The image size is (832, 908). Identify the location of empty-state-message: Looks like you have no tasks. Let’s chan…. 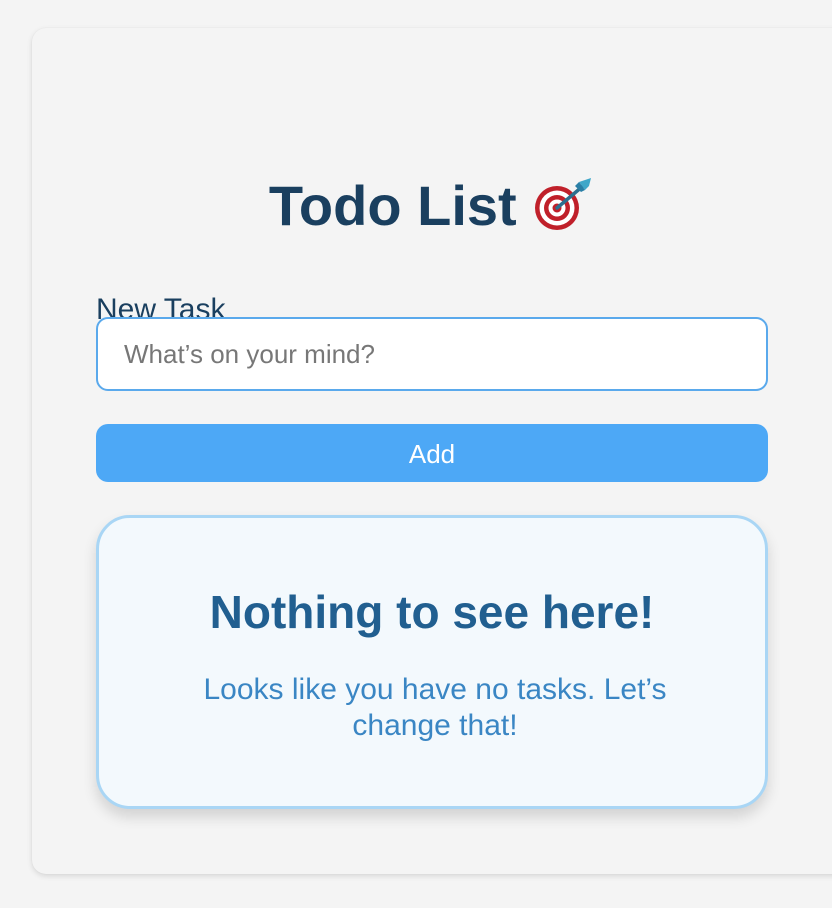
(435, 707).